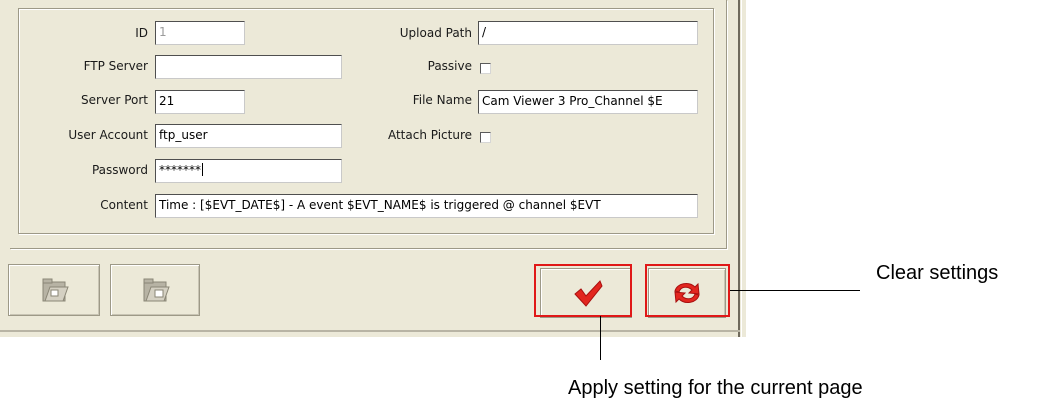  I want to click on folder-save-icon, so click(156, 292).